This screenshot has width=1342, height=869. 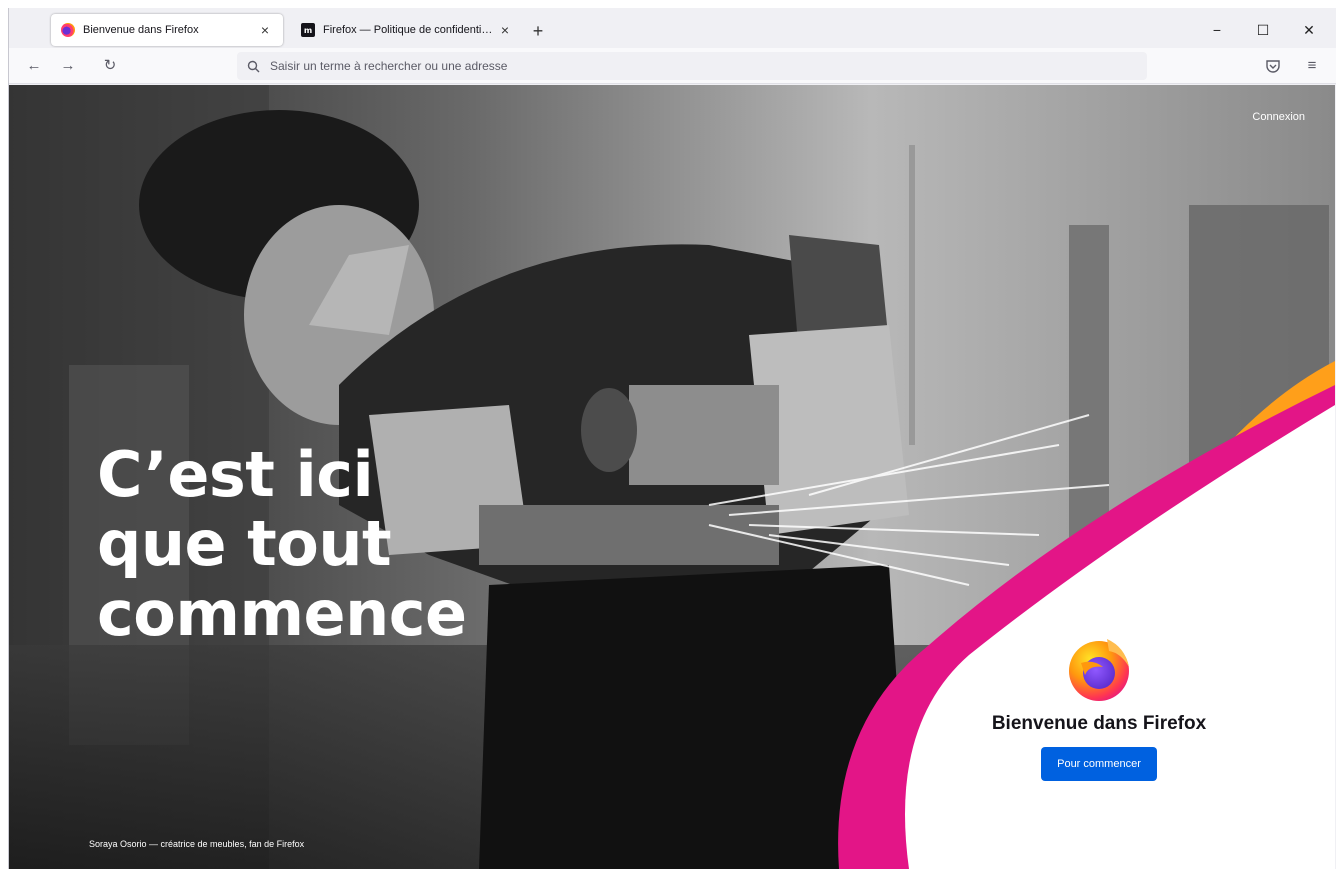 What do you see at coordinates (1099, 723) in the screenshot?
I see `welcome-title: Bienvenue dans Firefox` at bounding box center [1099, 723].